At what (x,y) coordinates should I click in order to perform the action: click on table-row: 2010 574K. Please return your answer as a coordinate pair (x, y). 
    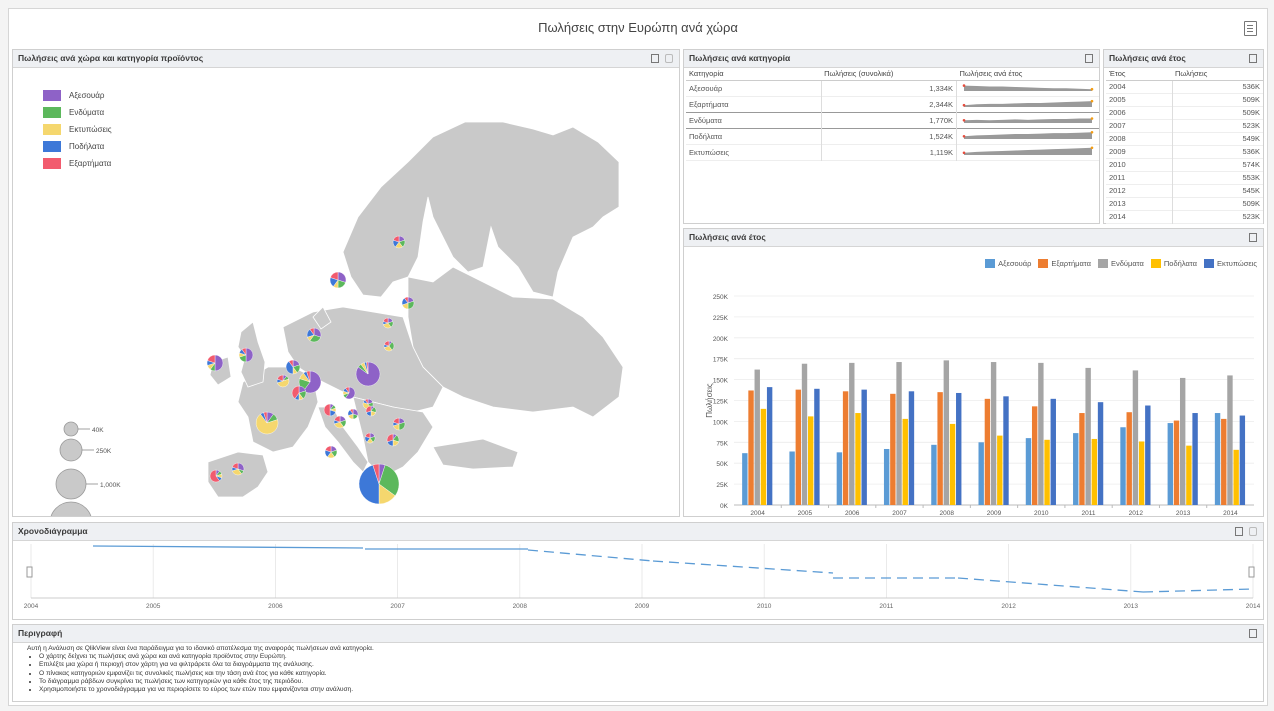
    Looking at the image, I should click on (1184, 165).